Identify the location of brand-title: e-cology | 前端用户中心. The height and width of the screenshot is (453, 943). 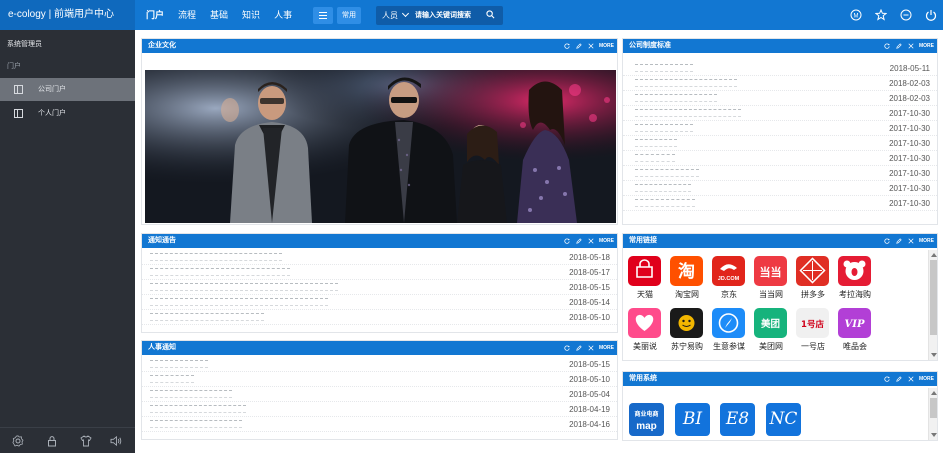
(67, 15).